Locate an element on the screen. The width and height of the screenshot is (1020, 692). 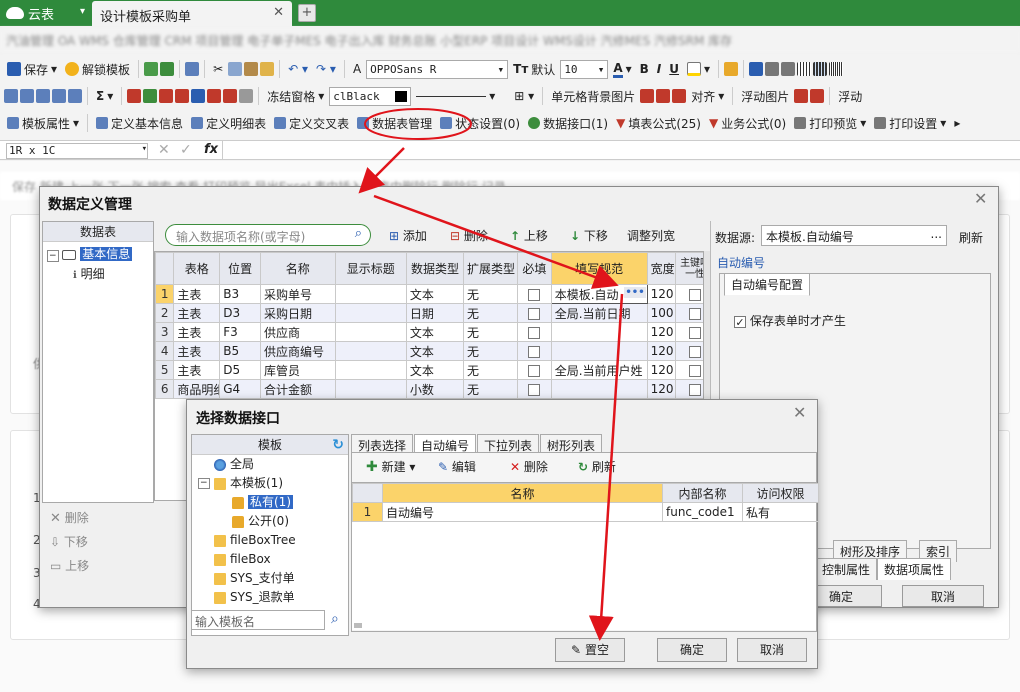
delete-col-icon is located at coordinates (182, 96).